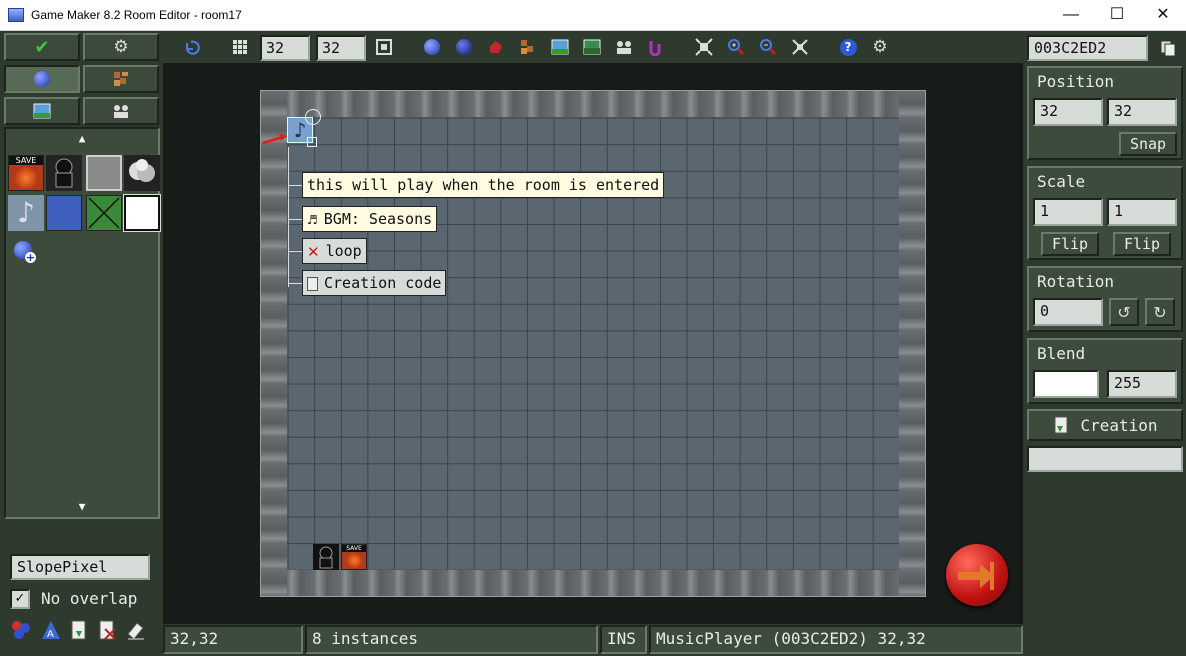 This screenshot has width=1186, height=656. What do you see at coordinates (20, 599) in the screenshot?
I see `no-overlap-checkbox: ✓` at bounding box center [20, 599].